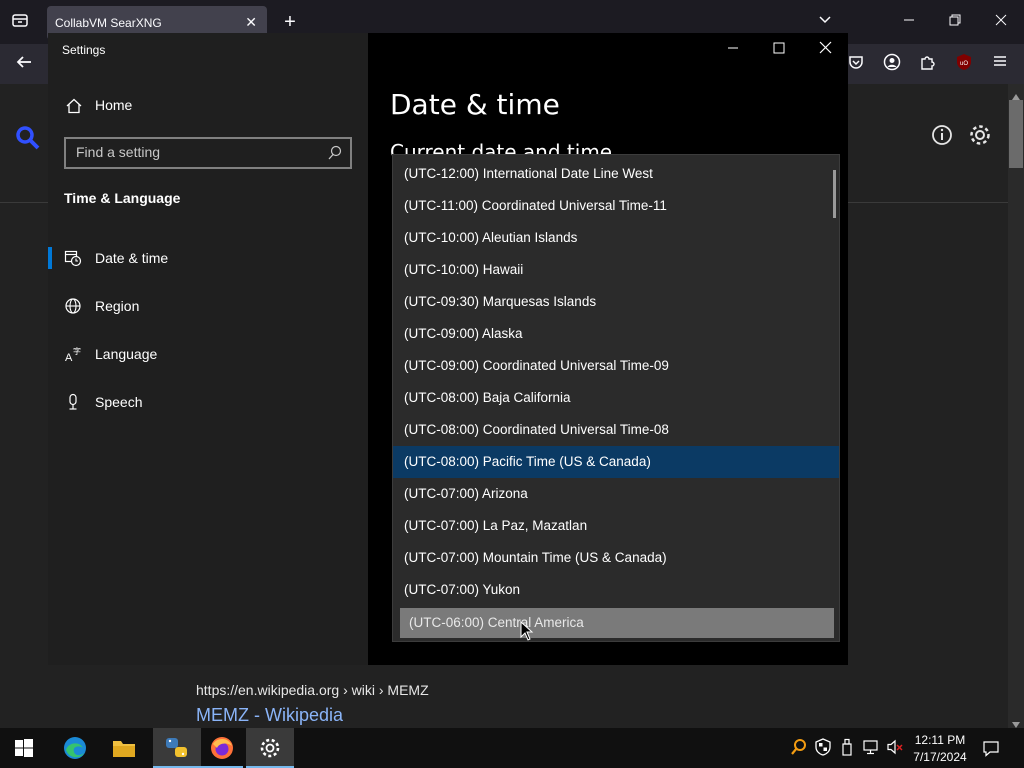 Image resolution: width=1024 pixels, height=768 pixels. Describe the element at coordinates (955, 22) in the screenshot. I see `browser-restore-icon` at that location.